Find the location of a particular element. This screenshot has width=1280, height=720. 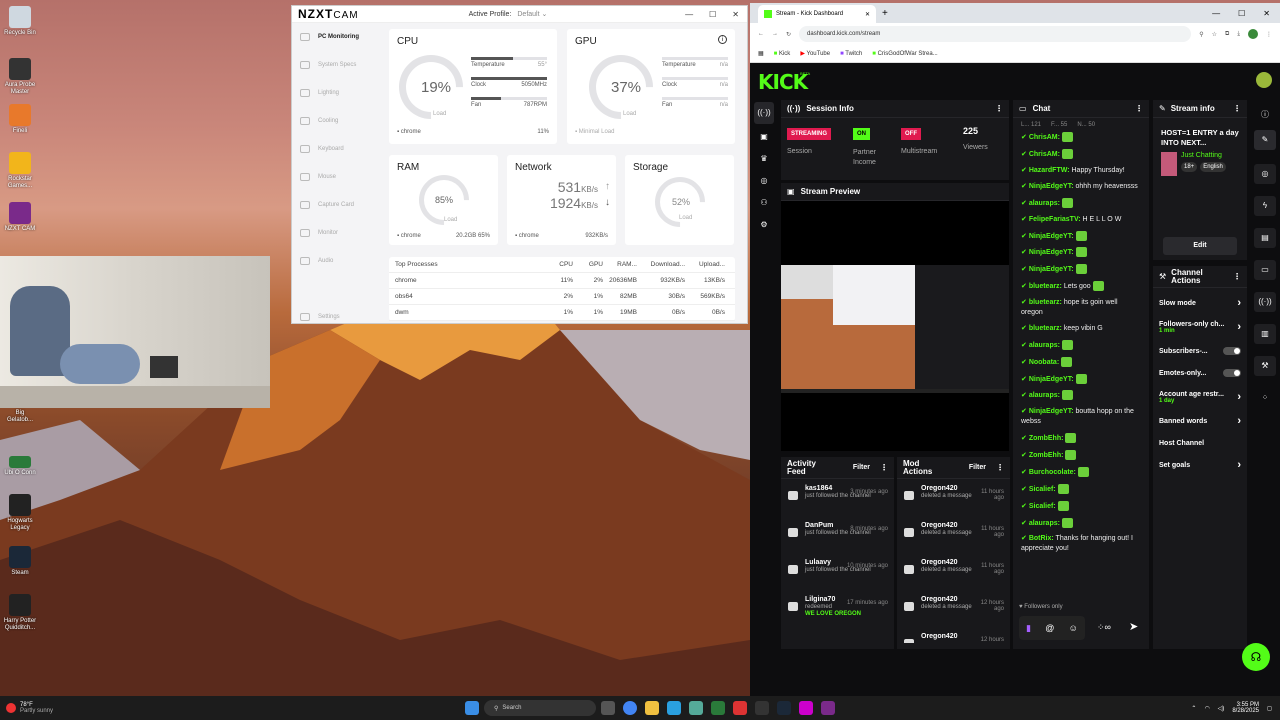

nav-audio: Audio is located at coordinates (337, 261).